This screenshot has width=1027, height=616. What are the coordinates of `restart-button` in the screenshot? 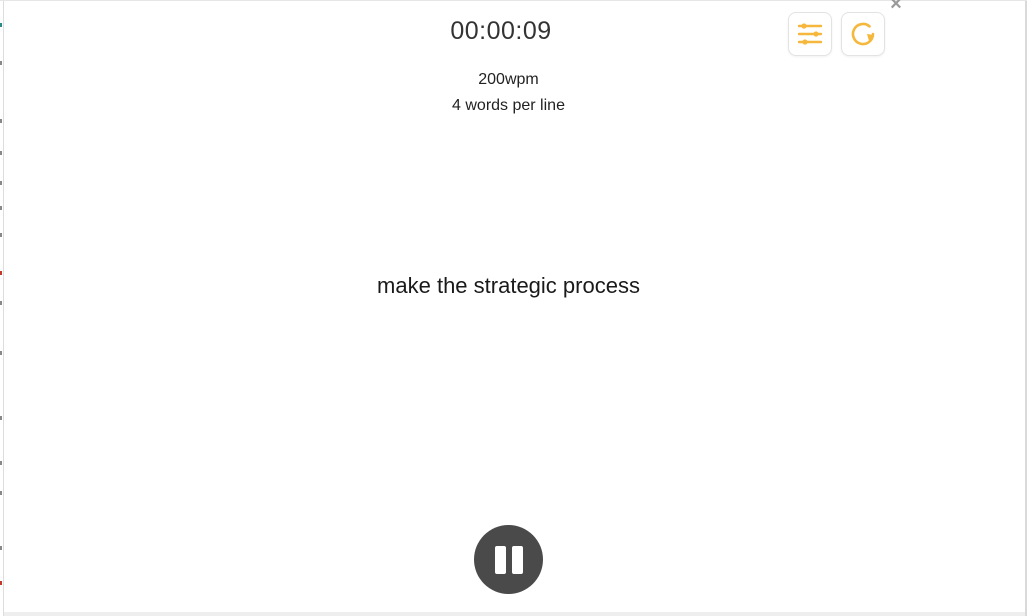 It's located at (863, 34).